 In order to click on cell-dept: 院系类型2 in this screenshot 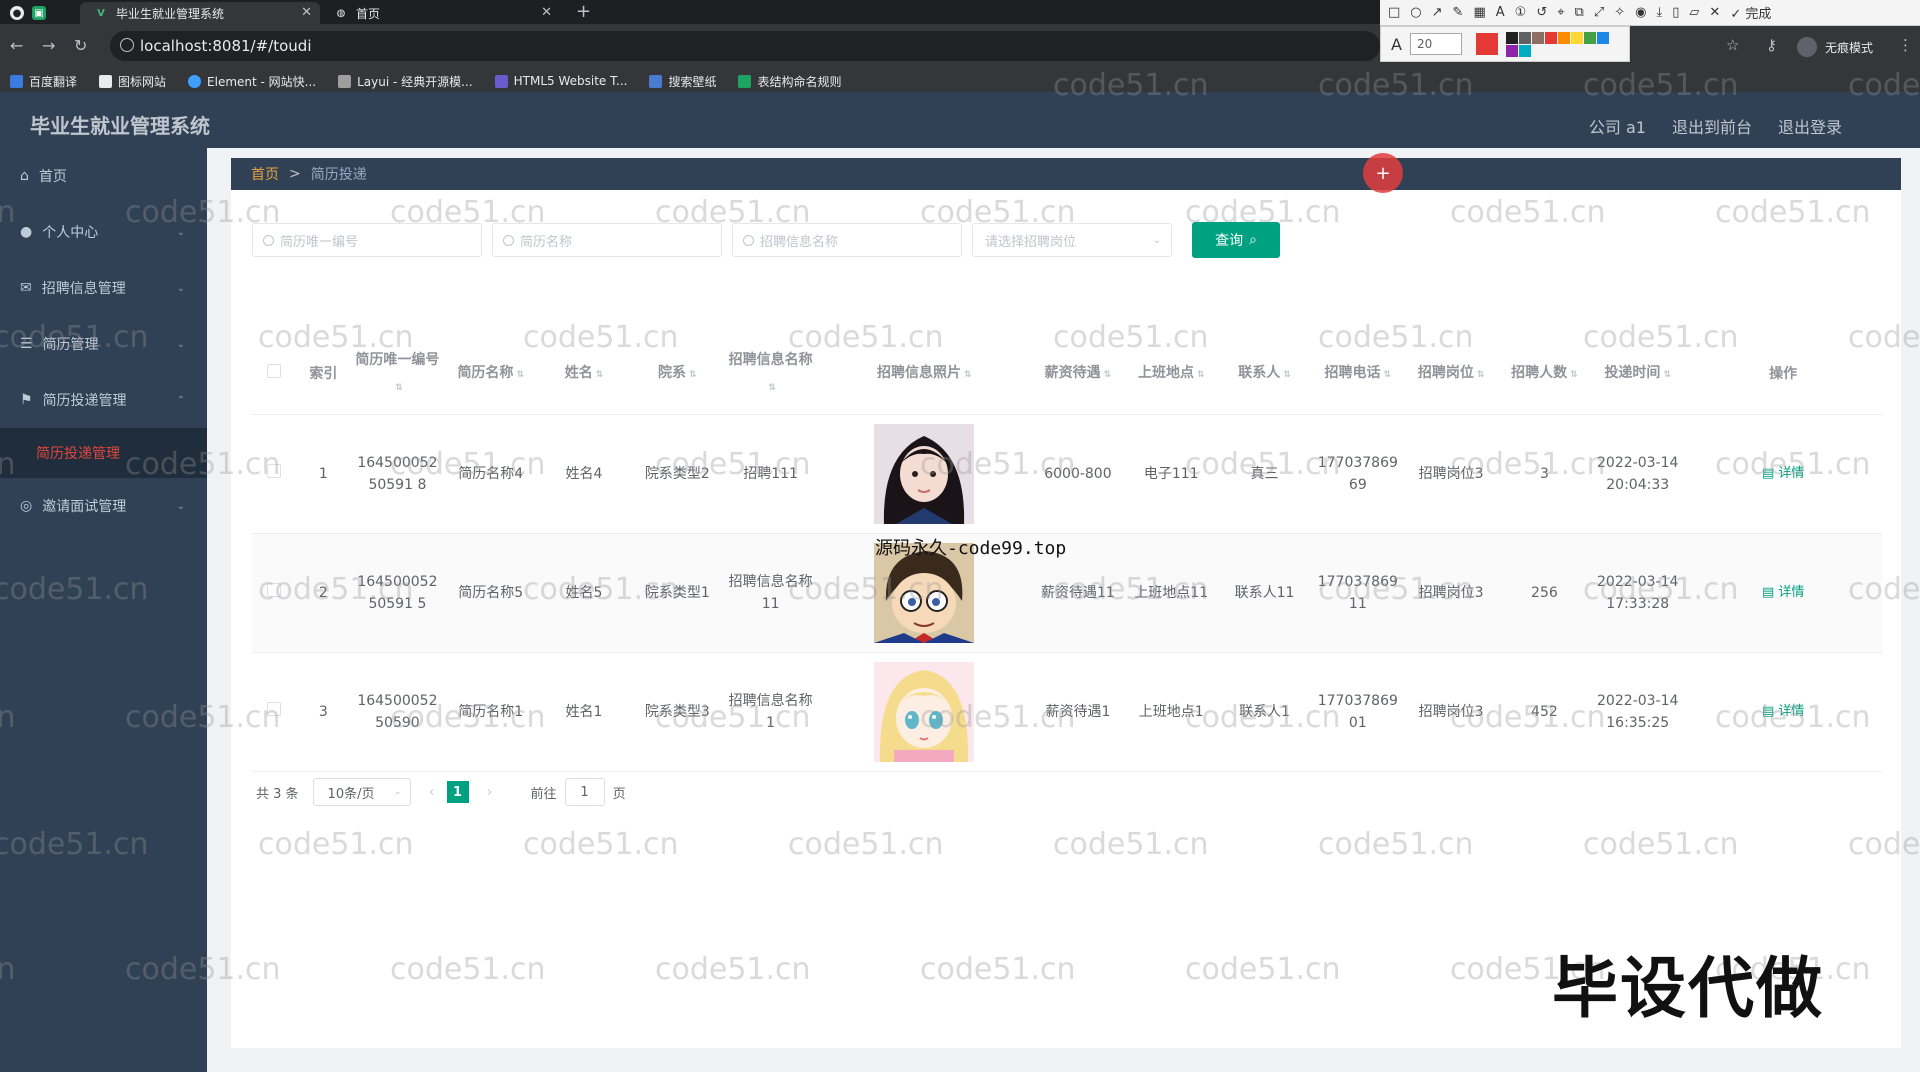, I will do `click(677, 474)`.